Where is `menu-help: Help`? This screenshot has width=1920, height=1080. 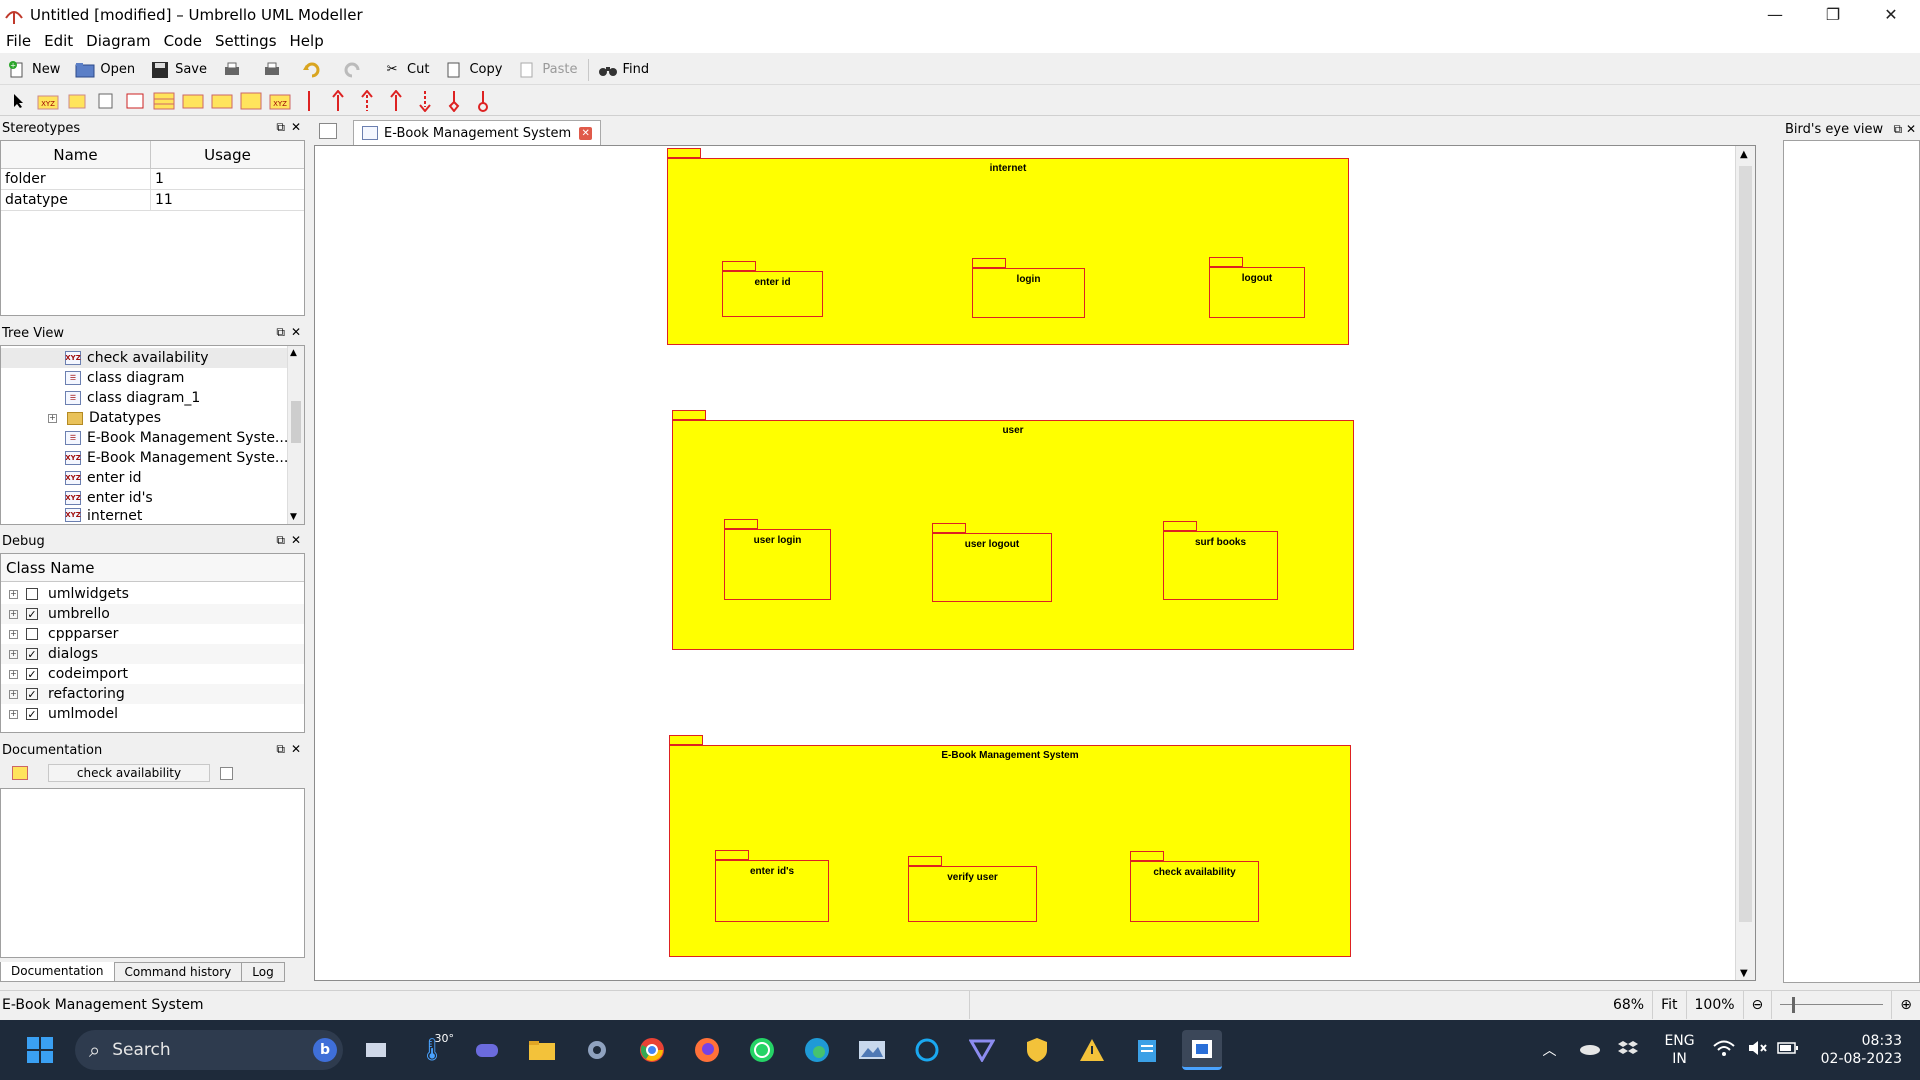 menu-help: Help is located at coordinates (307, 41).